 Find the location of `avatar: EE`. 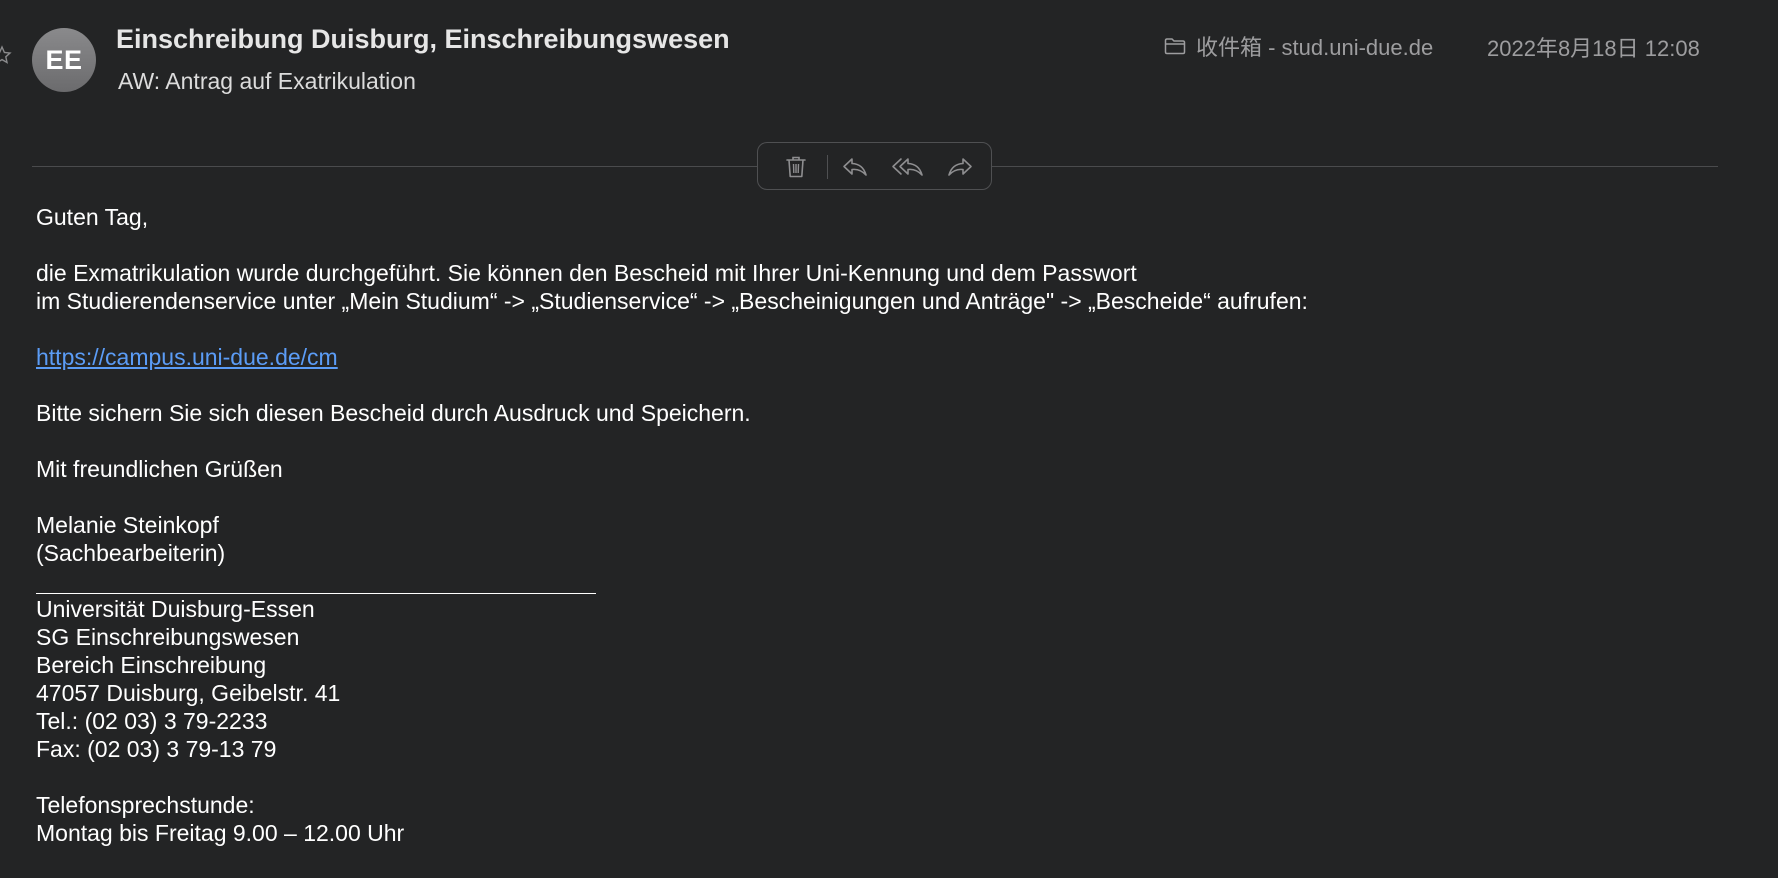

avatar: EE is located at coordinates (64, 60).